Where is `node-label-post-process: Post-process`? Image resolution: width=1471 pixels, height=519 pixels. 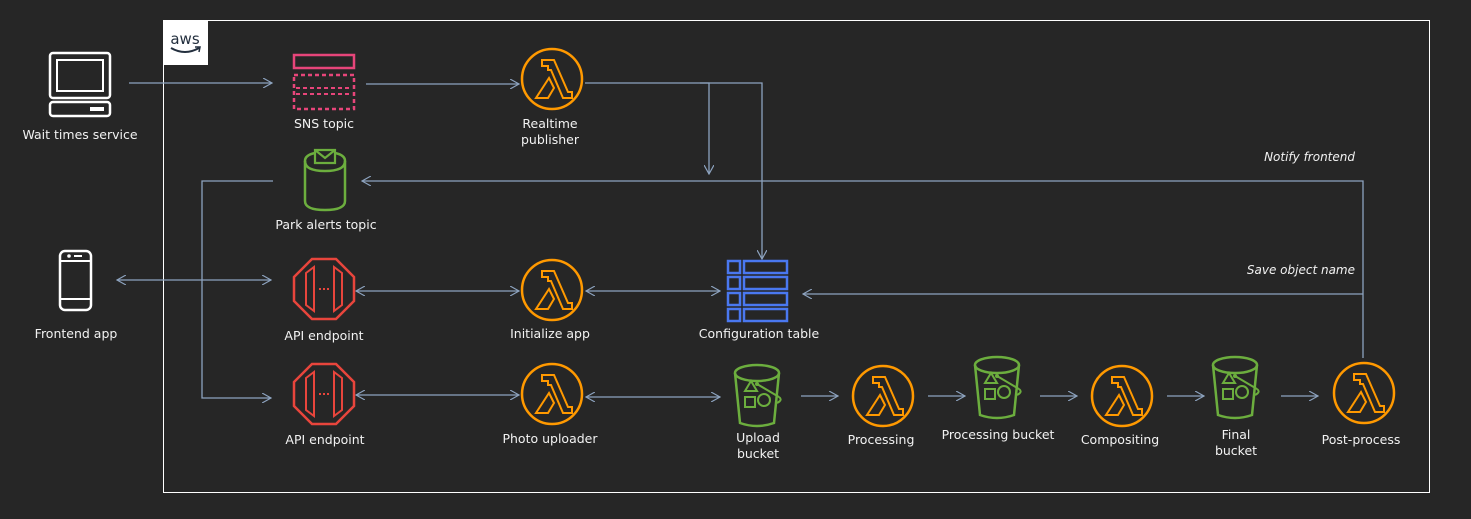
node-label-post-process: Post-process is located at coordinates (1361, 439).